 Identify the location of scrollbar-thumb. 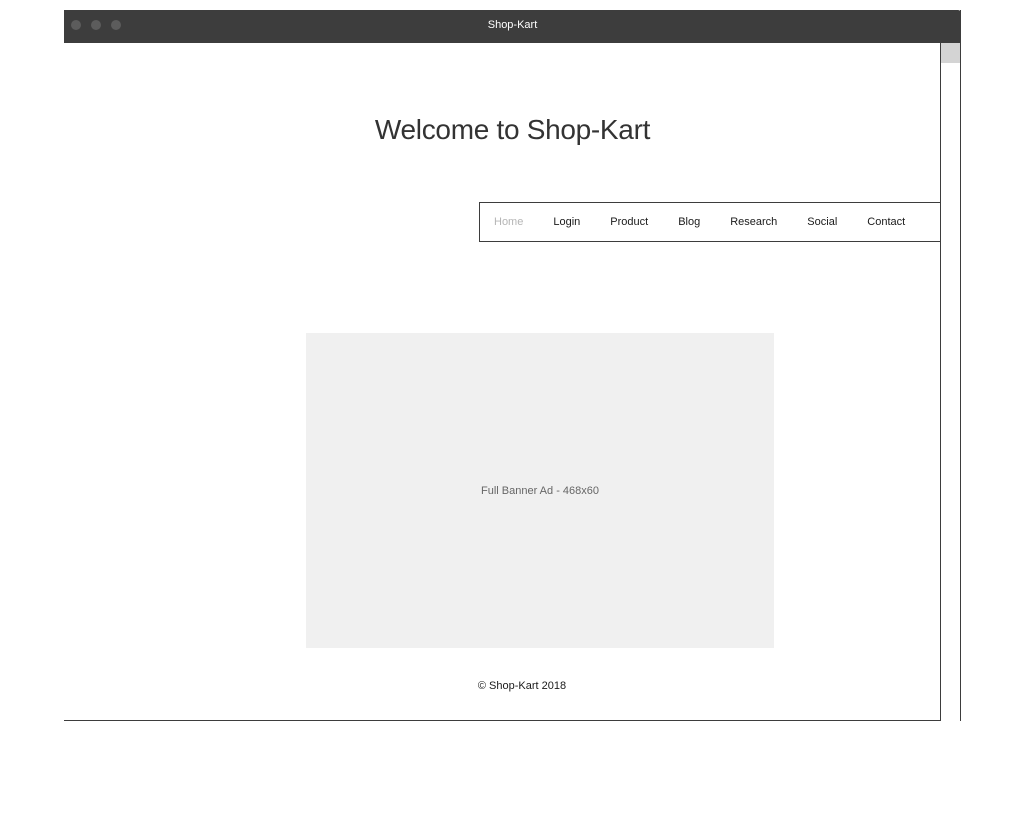
(950, 53).